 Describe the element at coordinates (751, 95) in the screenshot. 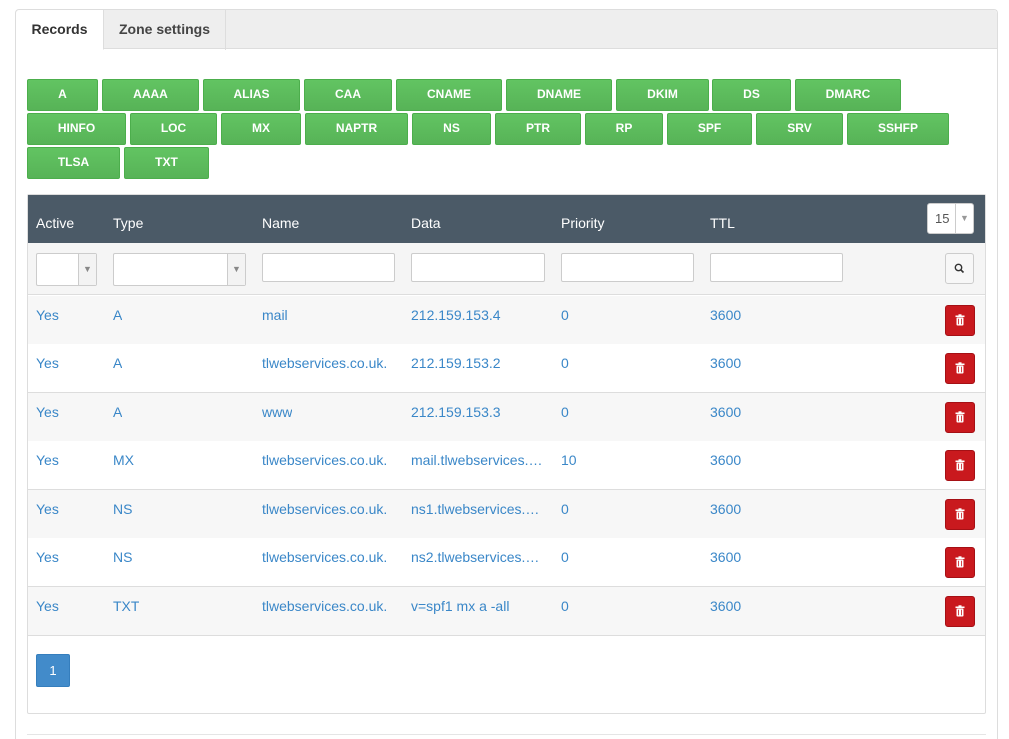

I see `add-record-ds-button: DS` at that location.